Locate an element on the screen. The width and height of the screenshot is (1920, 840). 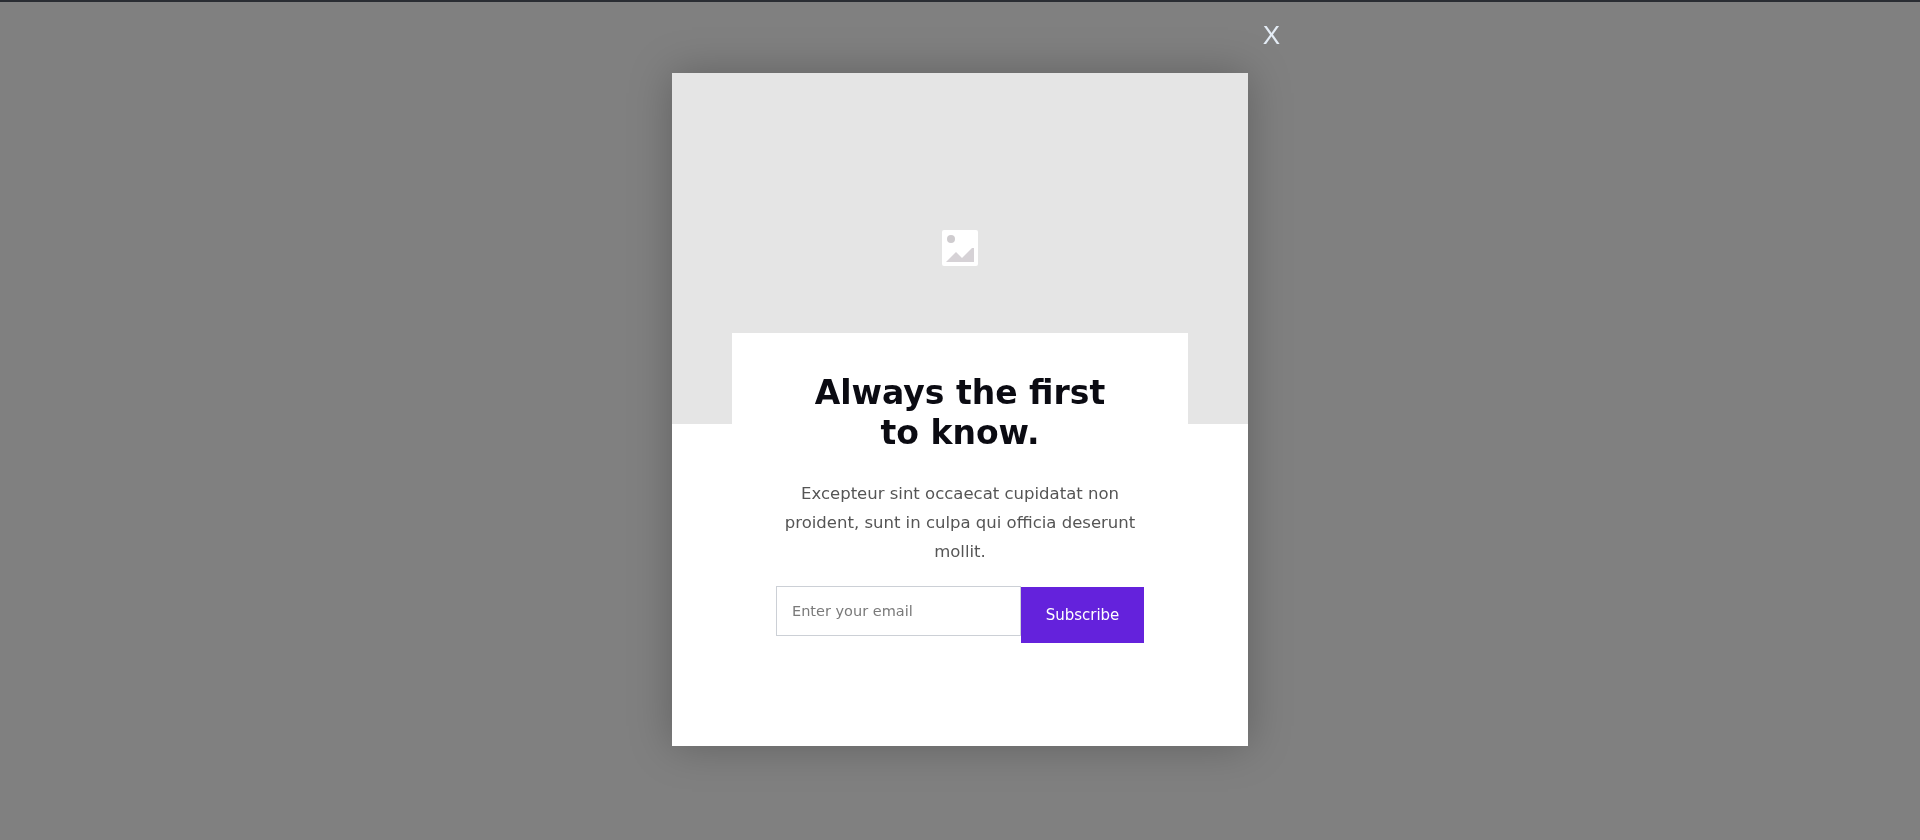
subscribe-button: Subscribe is located at coordinates (1082, 615).